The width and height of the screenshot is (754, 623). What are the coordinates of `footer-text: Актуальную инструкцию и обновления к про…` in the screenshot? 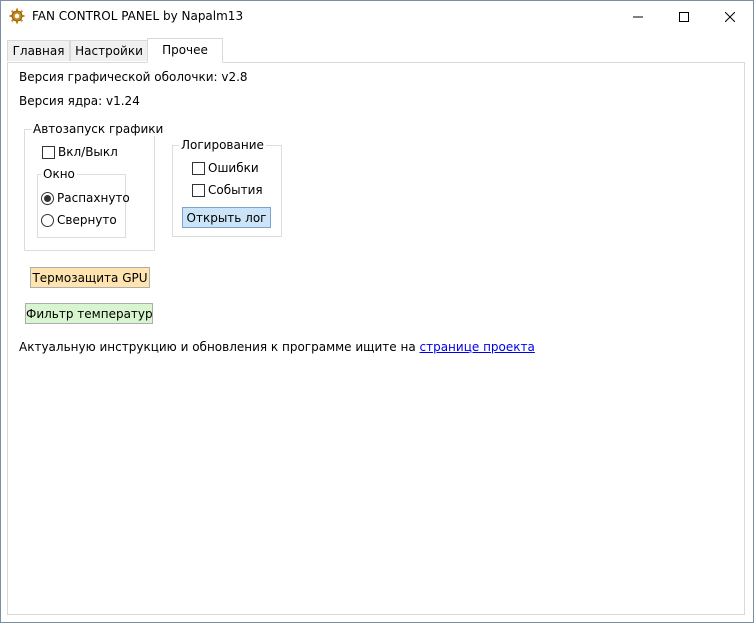 It's located at (217, 347).